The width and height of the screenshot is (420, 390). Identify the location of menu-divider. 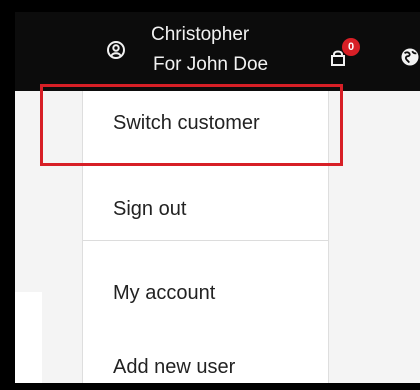
(205, 240).